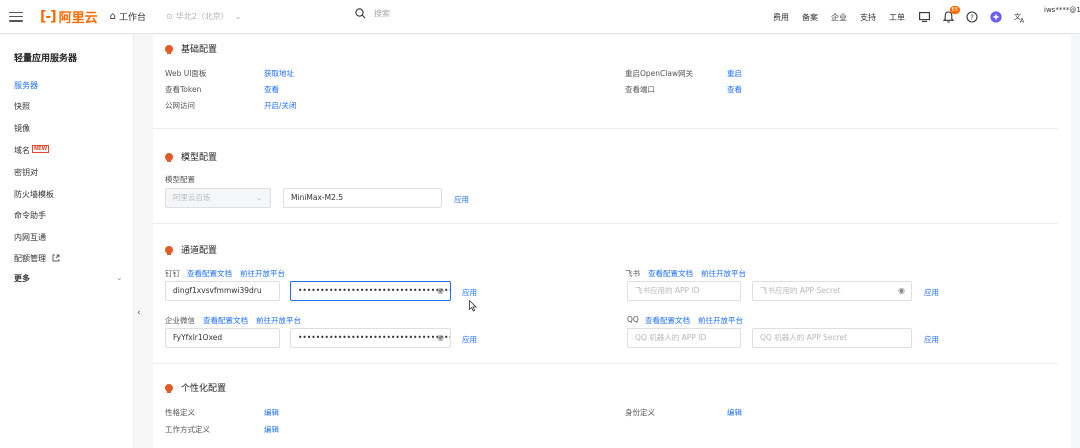 The image size is (1080, 448). Describe the element at coordinates (280, 105) in the screenshot. I see `public-access-toggle-link: 开启/关闭` at that location.